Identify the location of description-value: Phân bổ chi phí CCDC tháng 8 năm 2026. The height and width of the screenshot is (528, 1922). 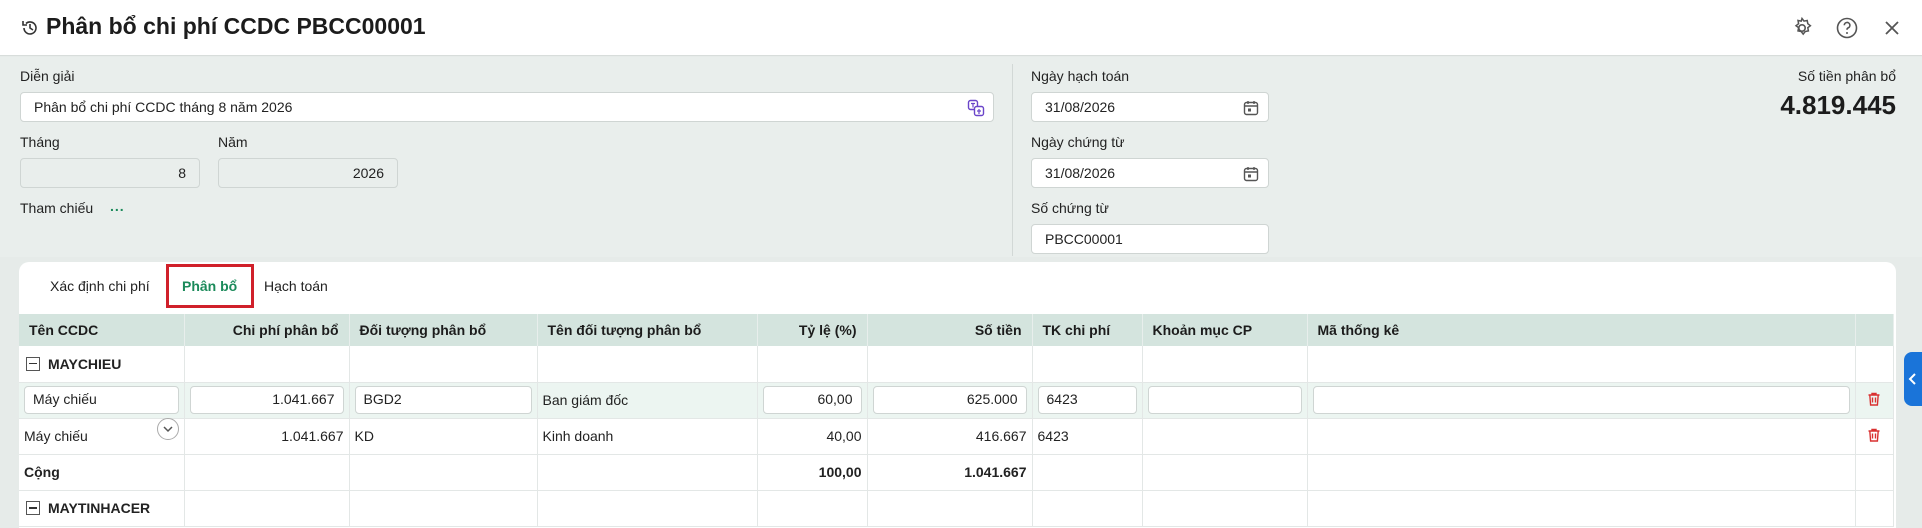
(163, 107).